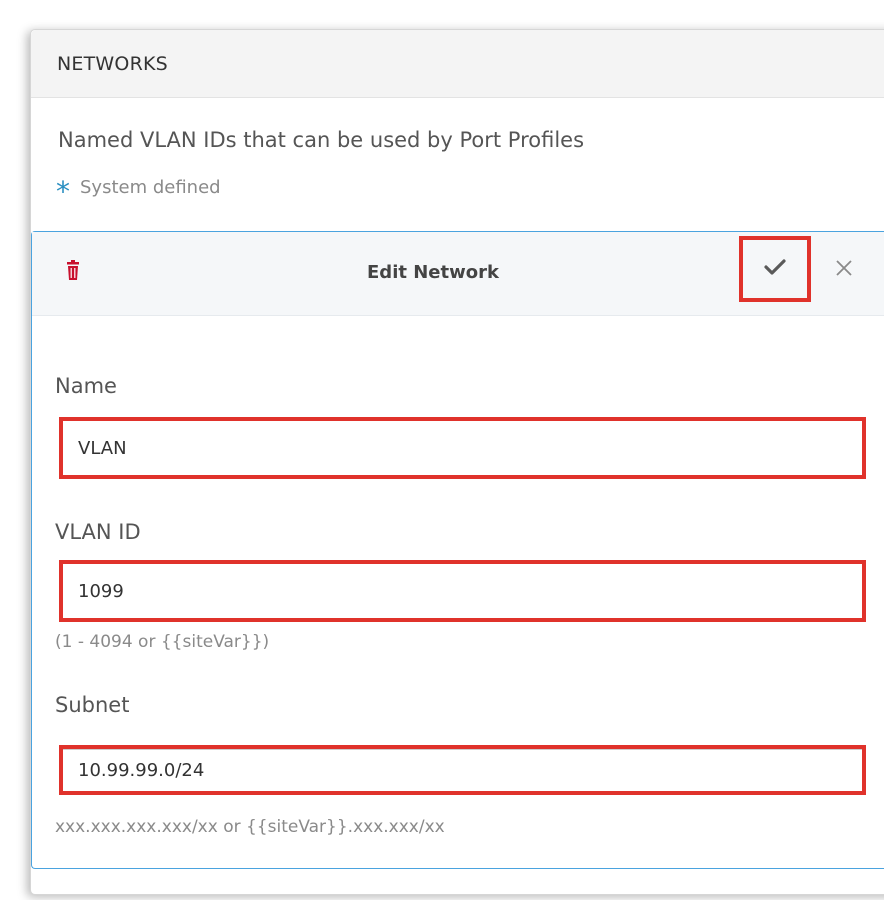  I want to click on subnet-input, so click(470, 770).